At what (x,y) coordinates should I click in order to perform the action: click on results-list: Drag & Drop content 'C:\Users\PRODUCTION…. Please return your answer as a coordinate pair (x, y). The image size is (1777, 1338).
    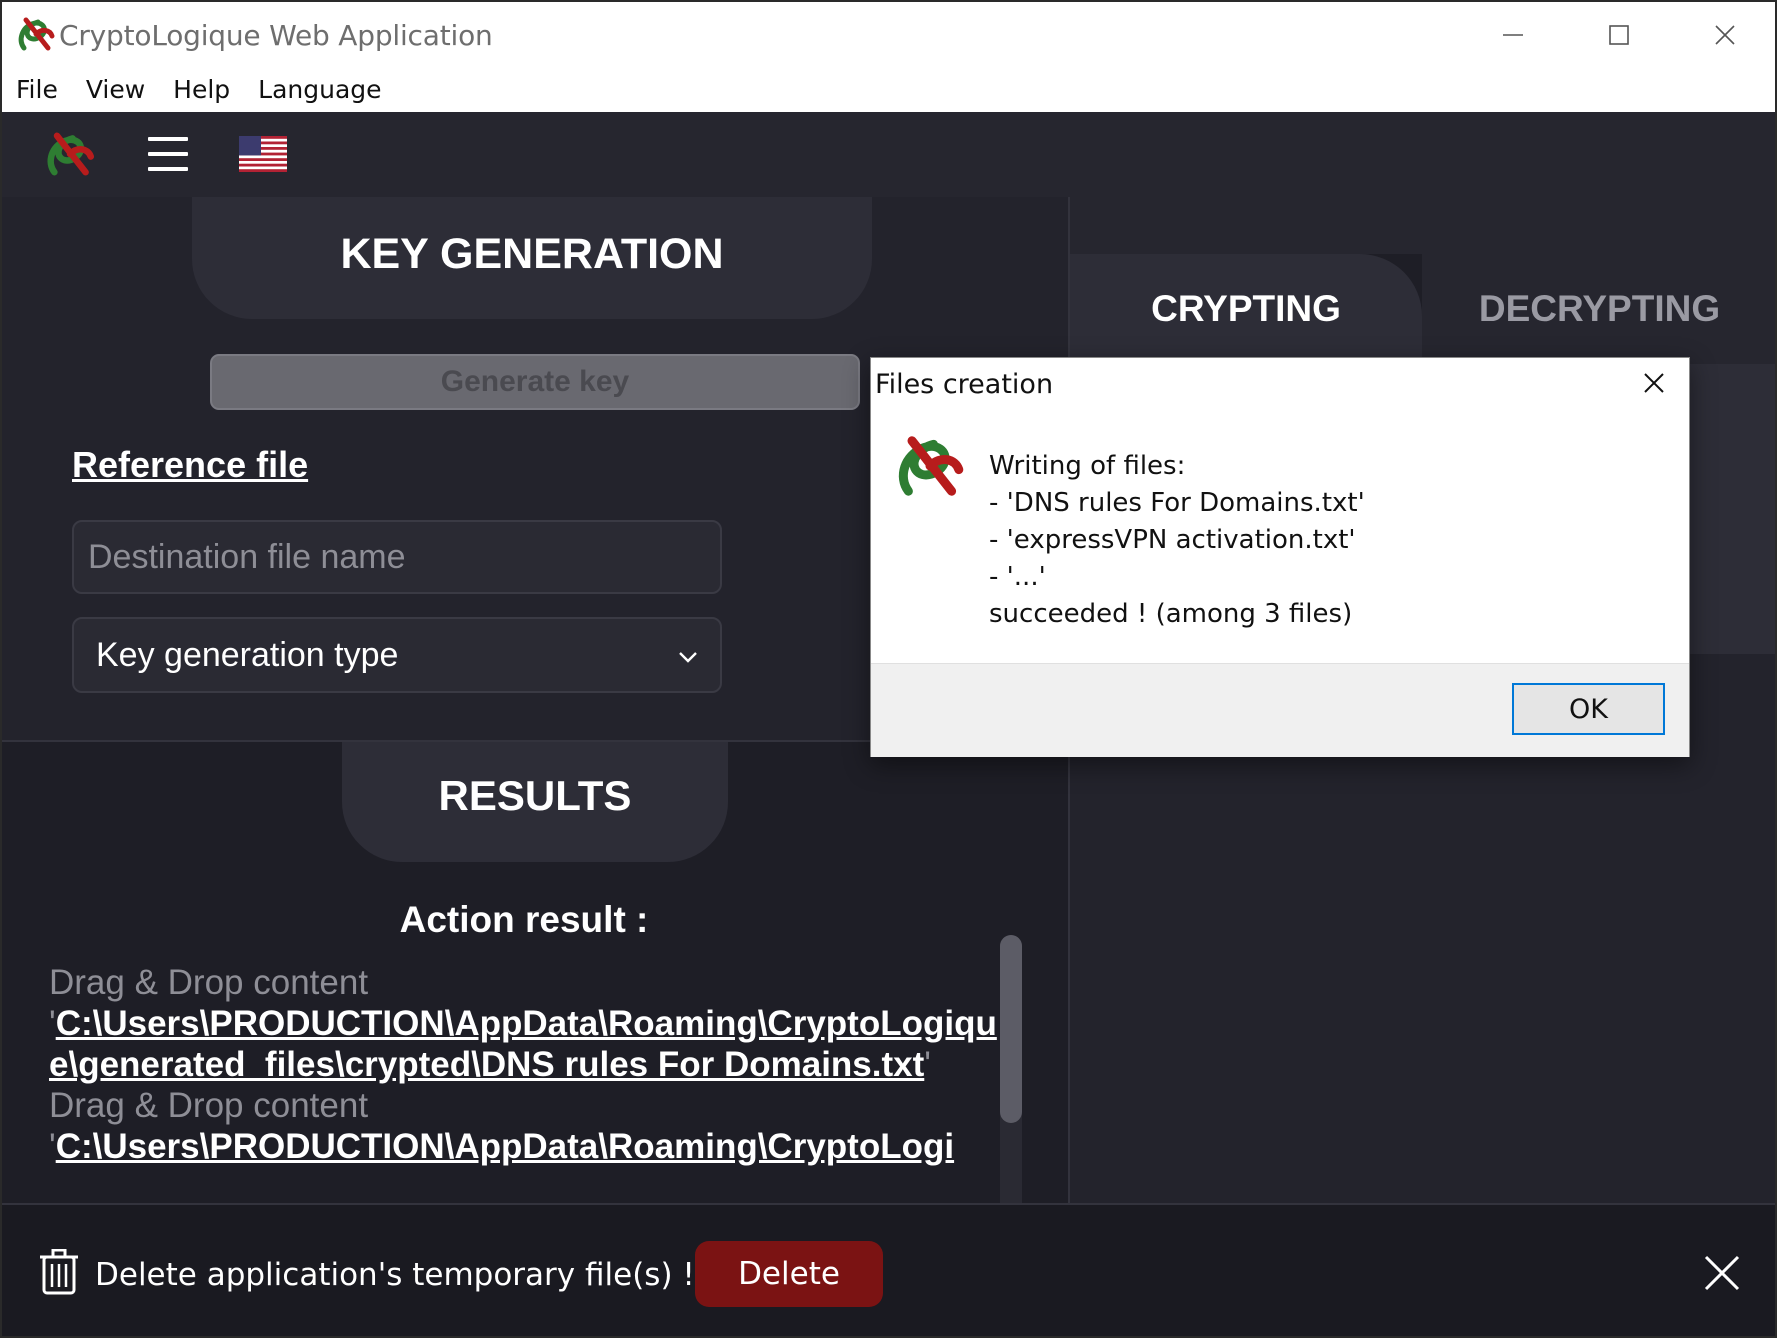
    Looking at the image, I should click on (528, 1064).